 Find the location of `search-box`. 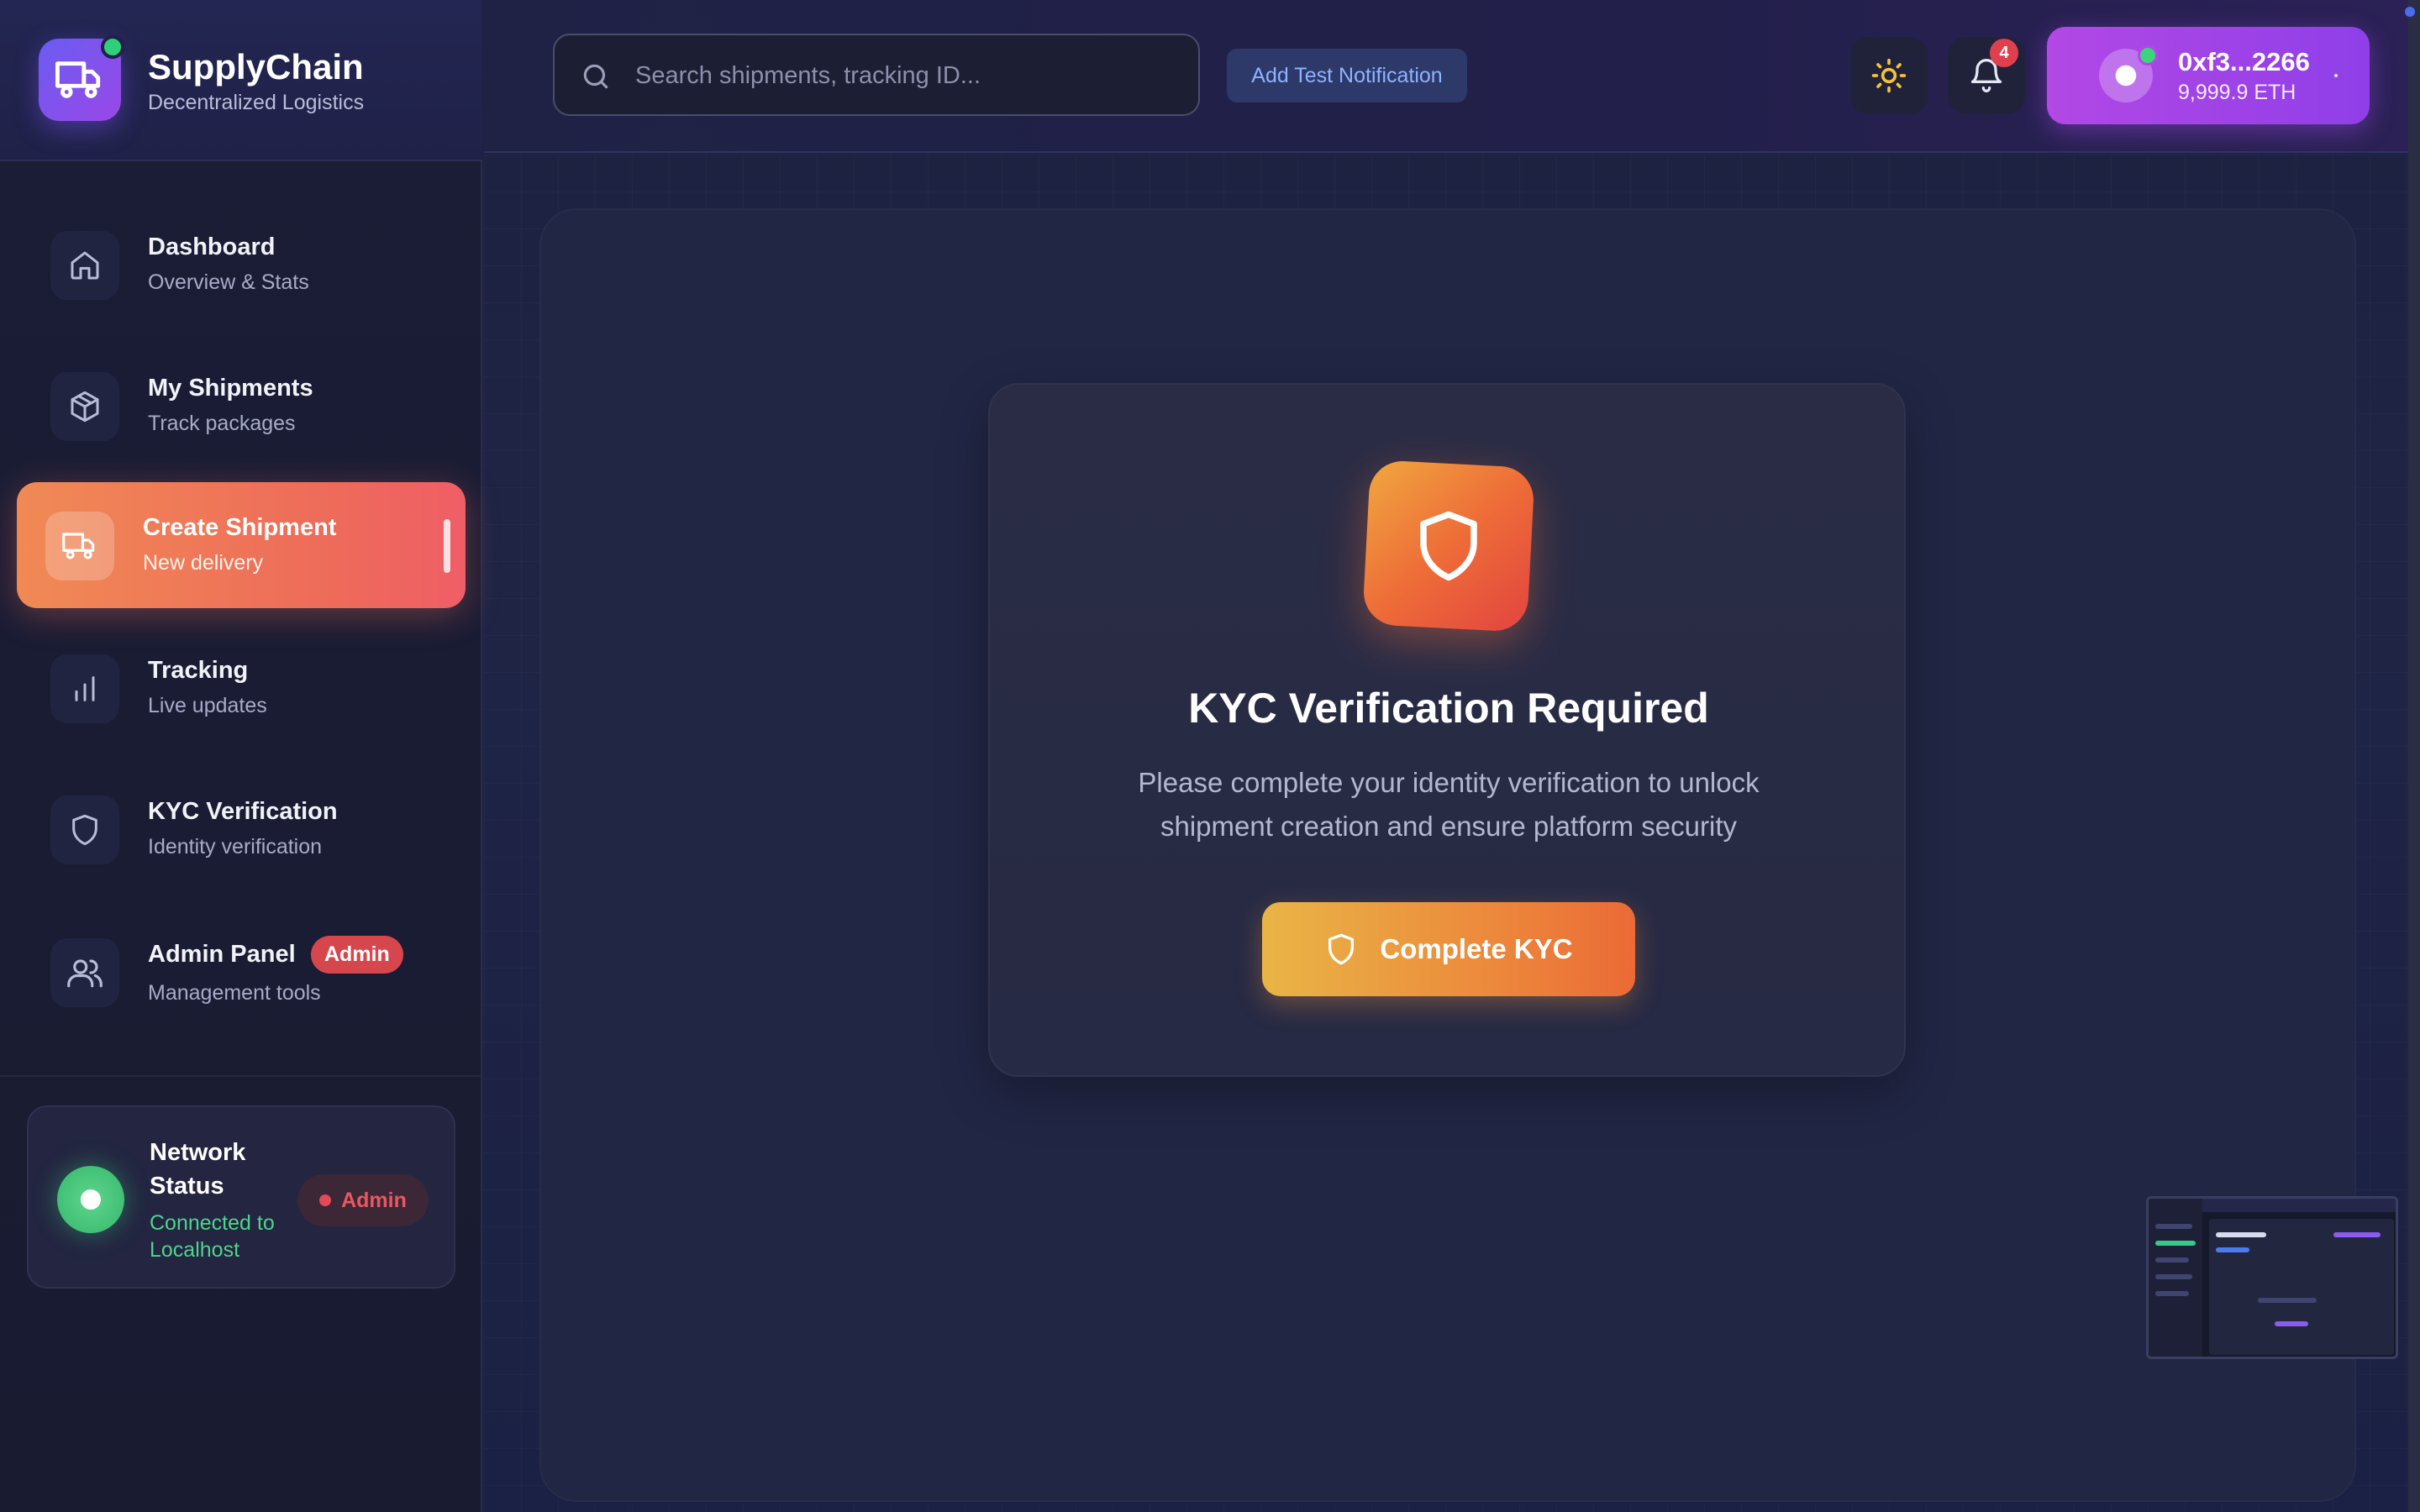

search-box is located at coordinates (876, 75).